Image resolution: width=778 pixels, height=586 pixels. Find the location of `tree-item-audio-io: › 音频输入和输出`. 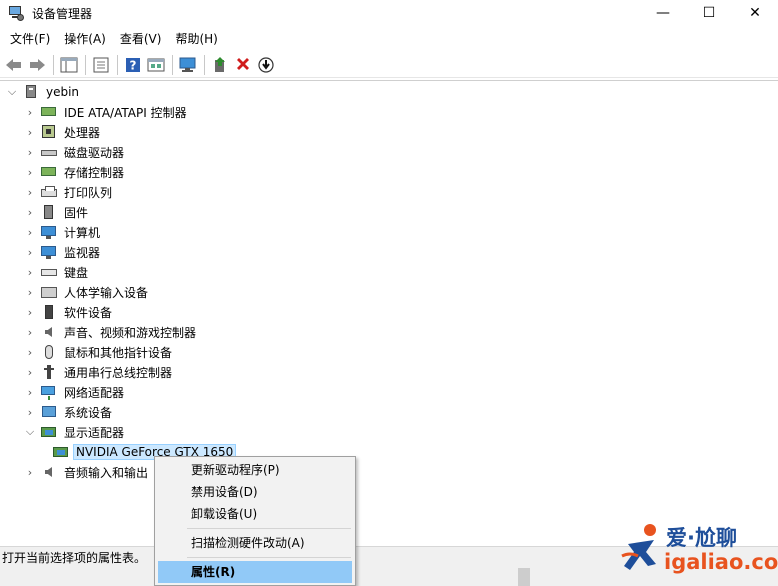

tree-item-audio-io: › 音频输入和输出 is located at coordinates (87, 472).